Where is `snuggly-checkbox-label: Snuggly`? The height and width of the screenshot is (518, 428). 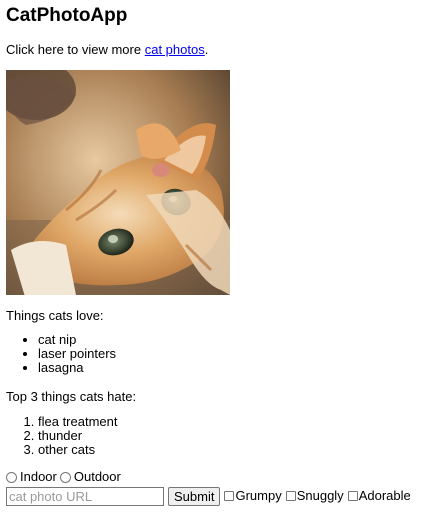 snuggly-checkbox-label: Snuggly is located at coordinates (320, 496).